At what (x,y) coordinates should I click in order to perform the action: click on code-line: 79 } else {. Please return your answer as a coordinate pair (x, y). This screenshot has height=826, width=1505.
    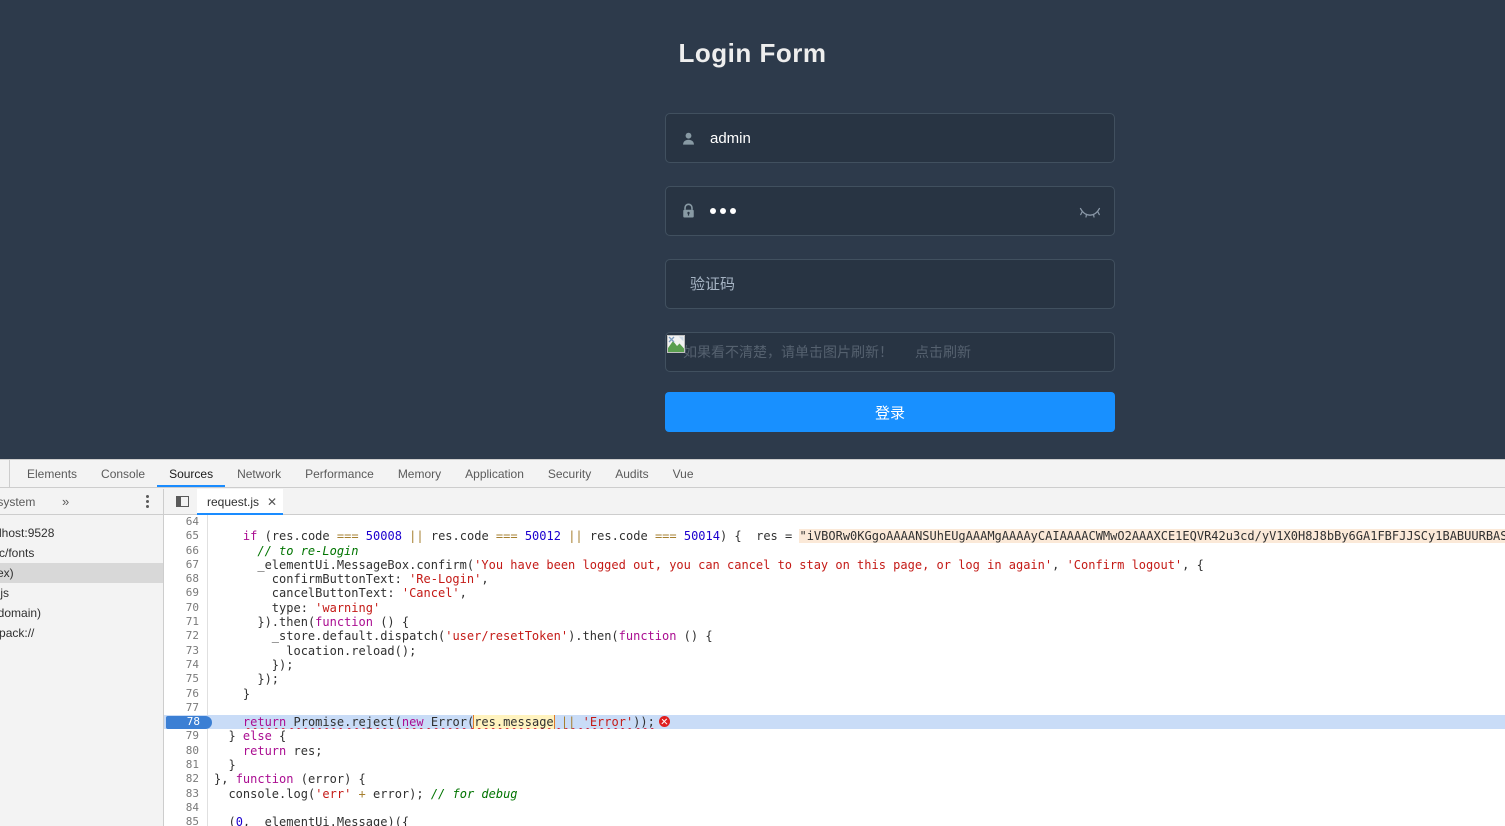
    Looking at the image, I should click on (834, 736).